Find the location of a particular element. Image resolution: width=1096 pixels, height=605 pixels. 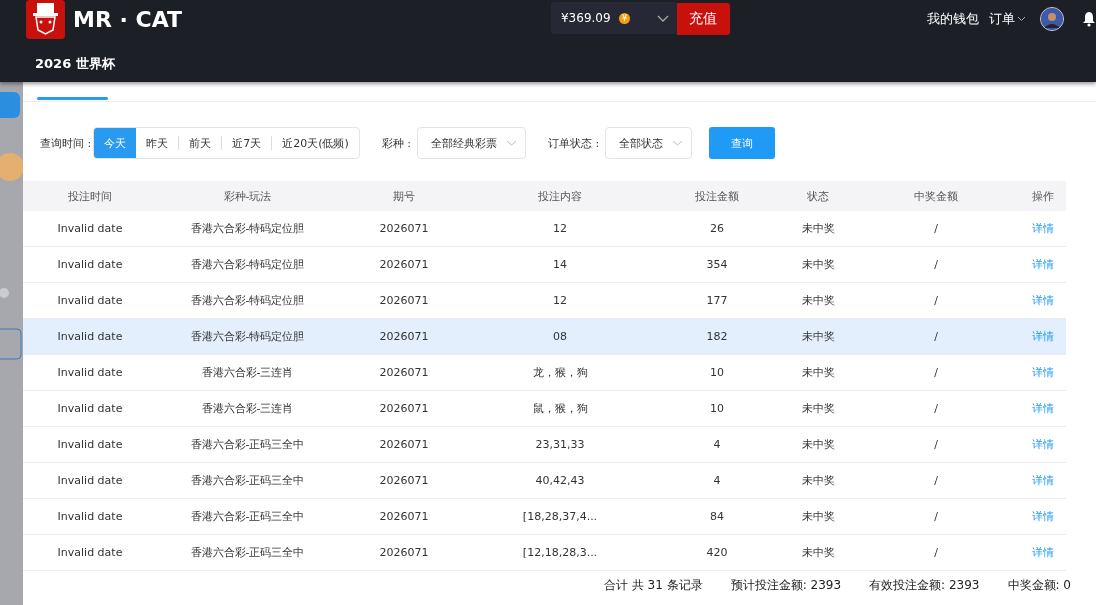

bell-icon is located at coordinates (1089, 19).